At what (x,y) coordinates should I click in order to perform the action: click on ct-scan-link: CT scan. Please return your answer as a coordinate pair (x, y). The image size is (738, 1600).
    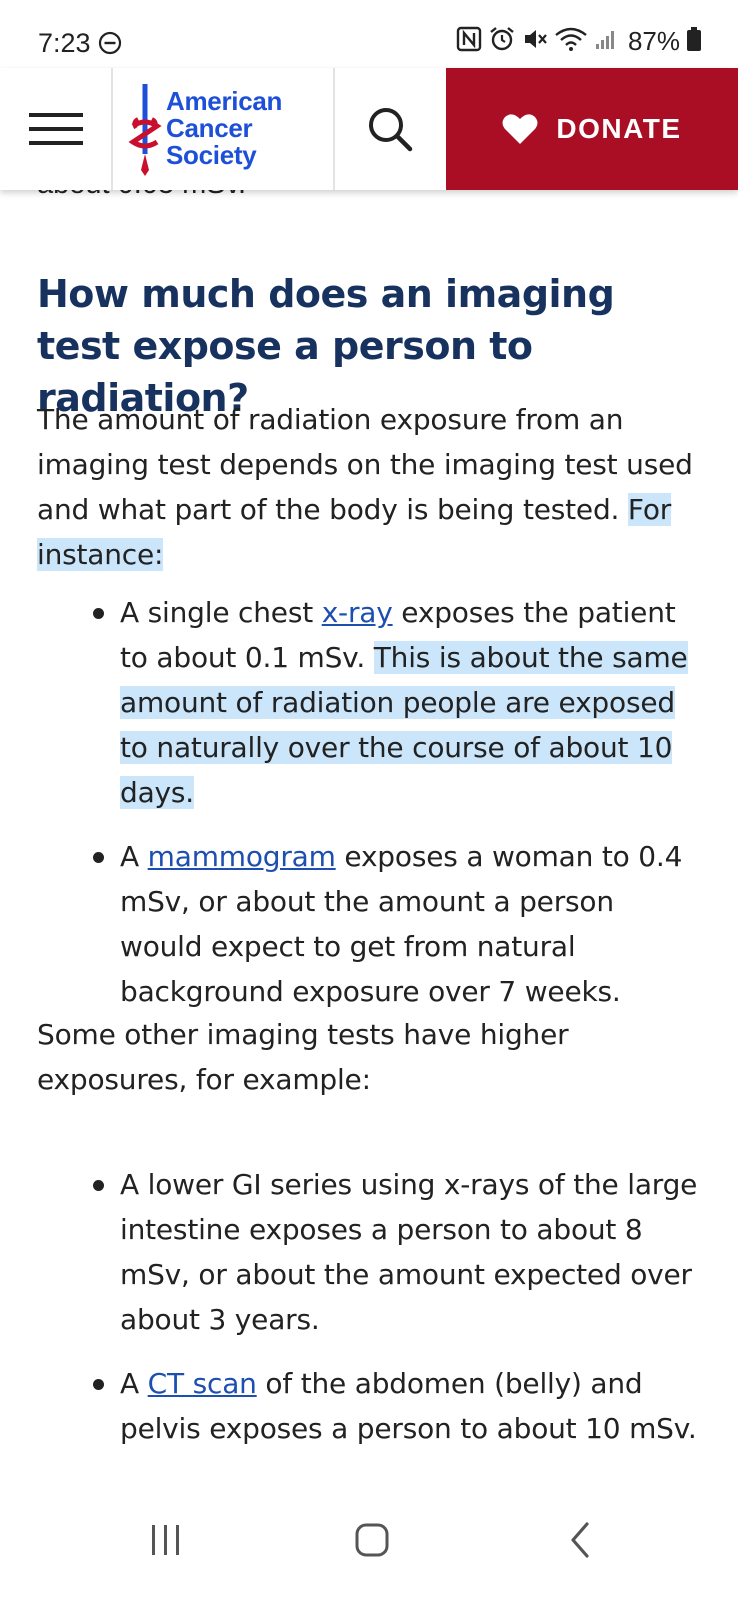
    Looking at the image, I should click on (202, 1383).